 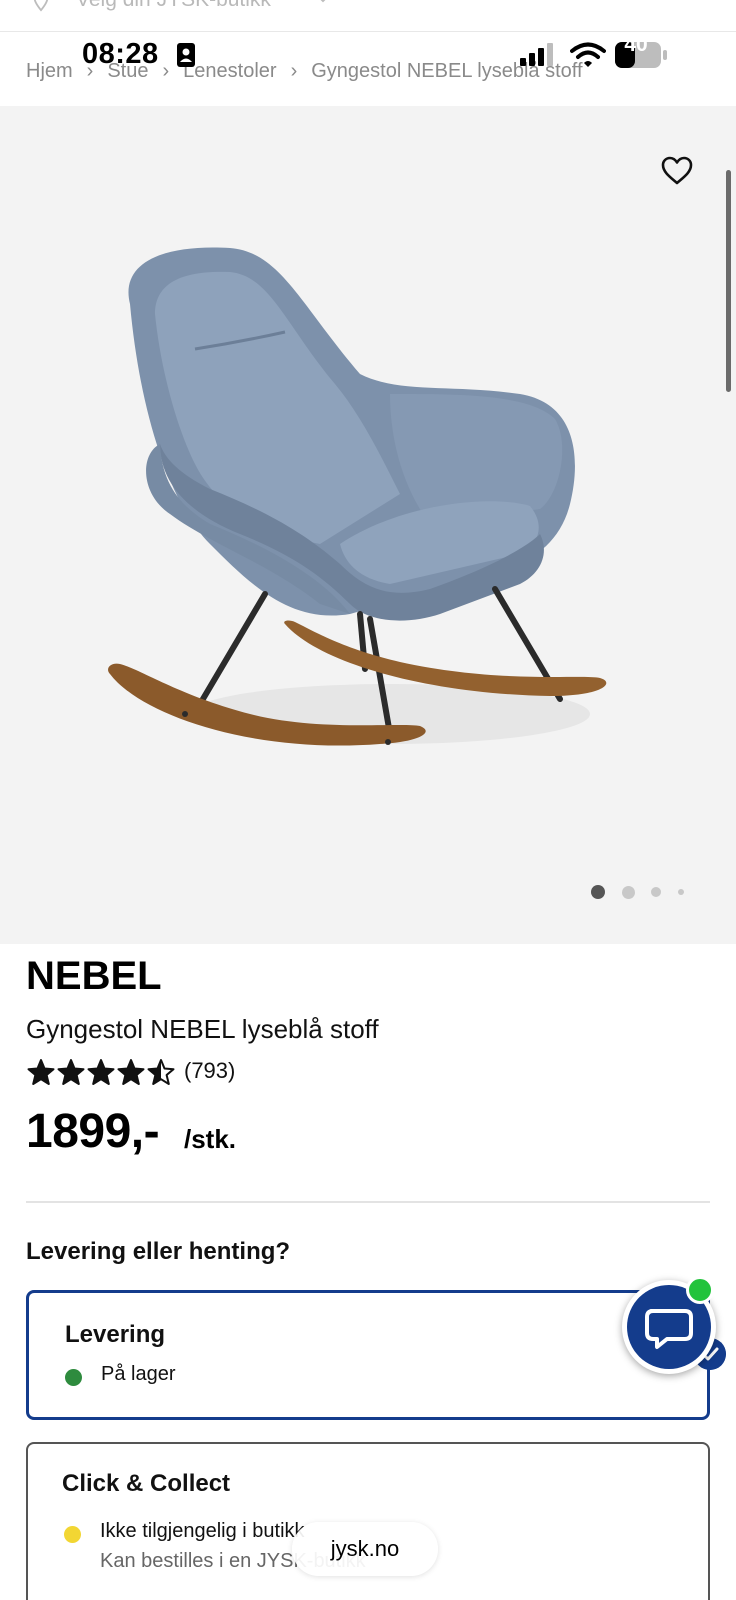 I want to click on product-price: 1899,-, so click(x=93, y=1131).